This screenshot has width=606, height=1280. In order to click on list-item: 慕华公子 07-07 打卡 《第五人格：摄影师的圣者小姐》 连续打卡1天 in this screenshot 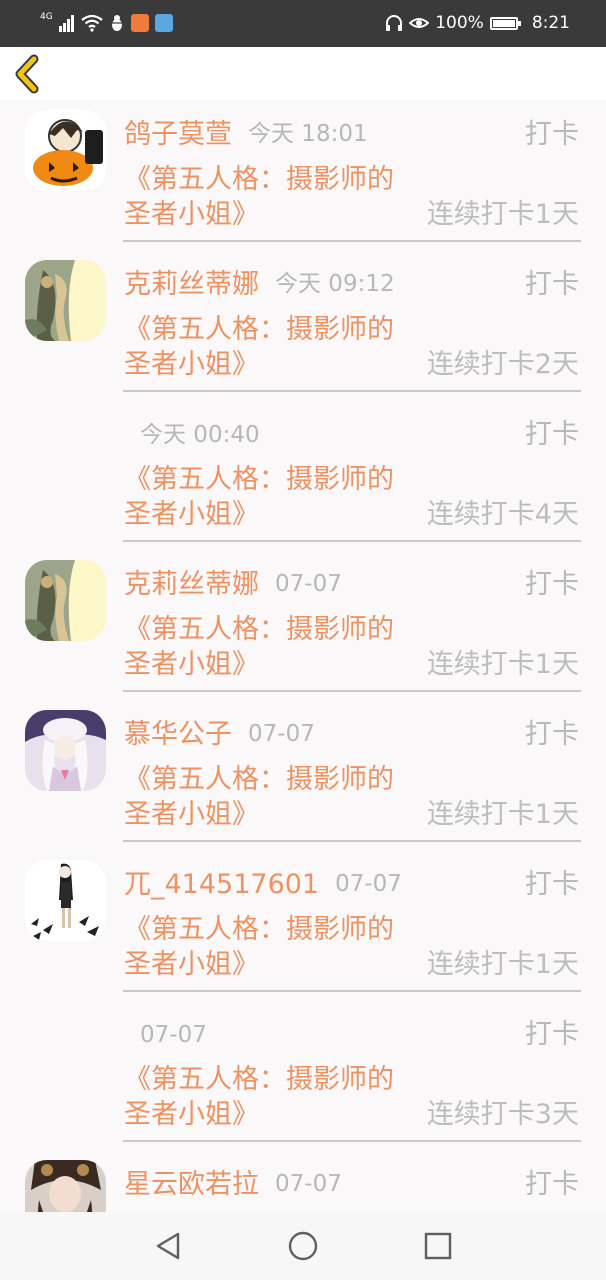, I will do `click(303, 775)`.